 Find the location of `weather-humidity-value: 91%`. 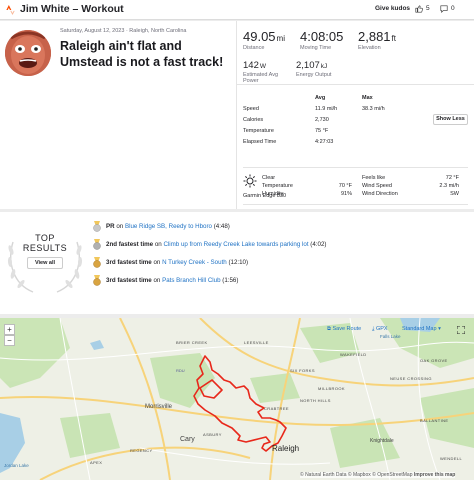

weather-humidity-value: 91% is located at coordinates (346, 194).